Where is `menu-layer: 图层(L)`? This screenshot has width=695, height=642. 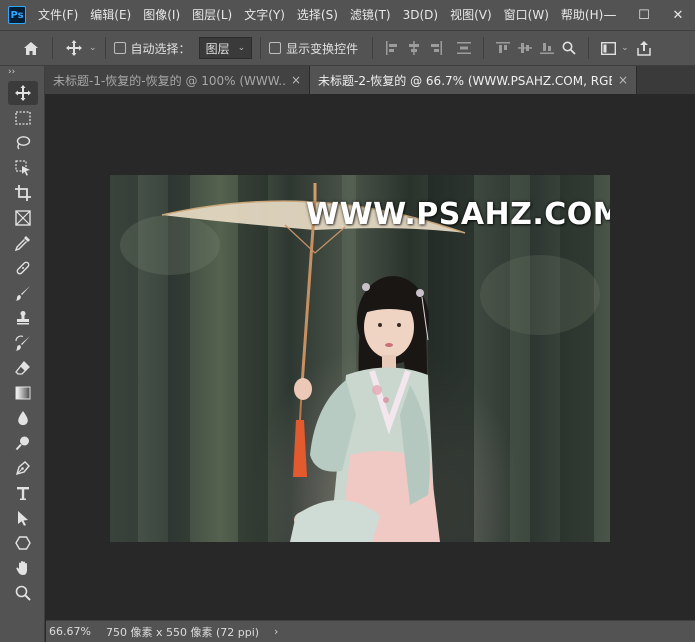
menu-layer: 图层(L) is located at coordinates (212, 15).